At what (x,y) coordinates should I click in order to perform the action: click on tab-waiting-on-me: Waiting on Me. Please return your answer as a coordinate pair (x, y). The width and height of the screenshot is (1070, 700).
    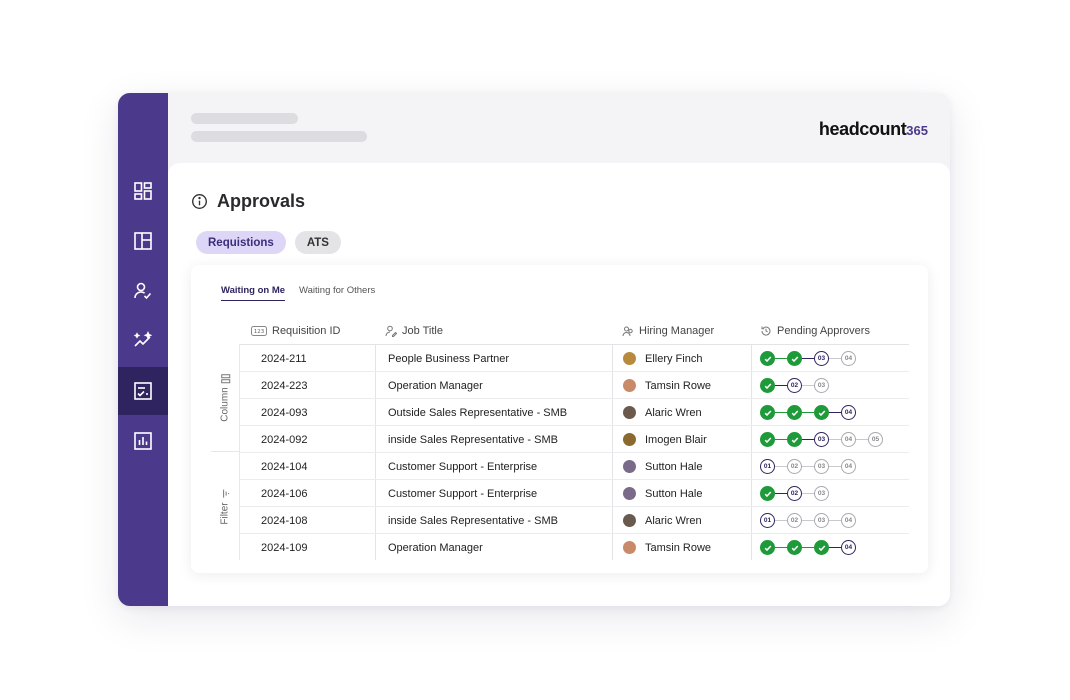
    Looking at the image, I should click on (253, 293).